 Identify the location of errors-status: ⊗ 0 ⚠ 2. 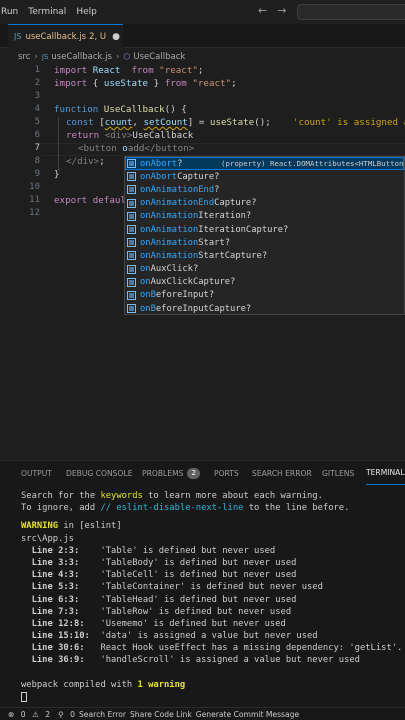
(27, 714).